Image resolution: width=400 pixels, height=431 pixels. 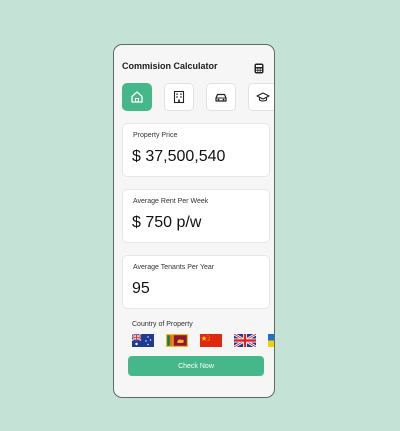 I want to click on average-tenants-card: Average Tenants Per Year 95, so click(x=196, y=282).